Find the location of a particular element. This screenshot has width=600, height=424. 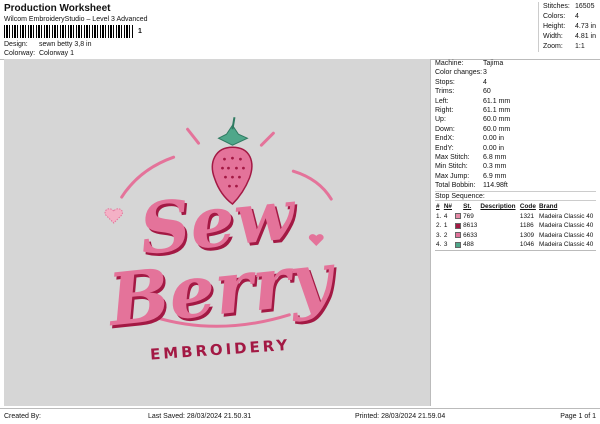

info-label: Right: is located at coordinates (444, 110).